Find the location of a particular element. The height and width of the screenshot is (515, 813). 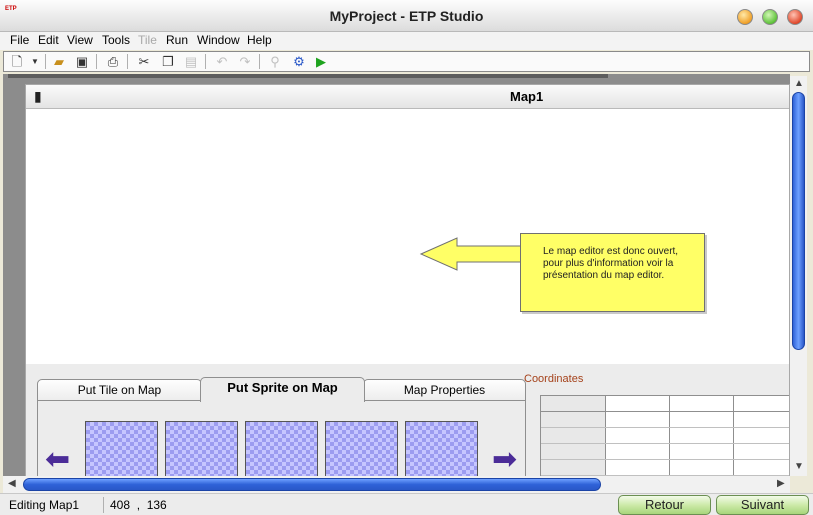

save-icon: ▣ is located at coordinates (82, 61).